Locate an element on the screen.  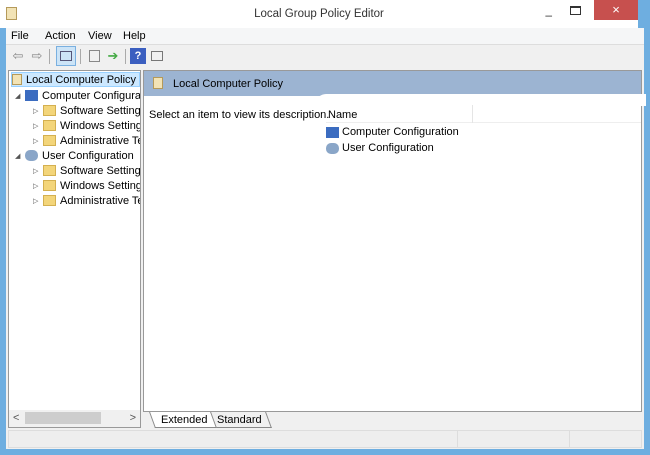
tree-label: User Configuration is located at coordinates (88, 155).